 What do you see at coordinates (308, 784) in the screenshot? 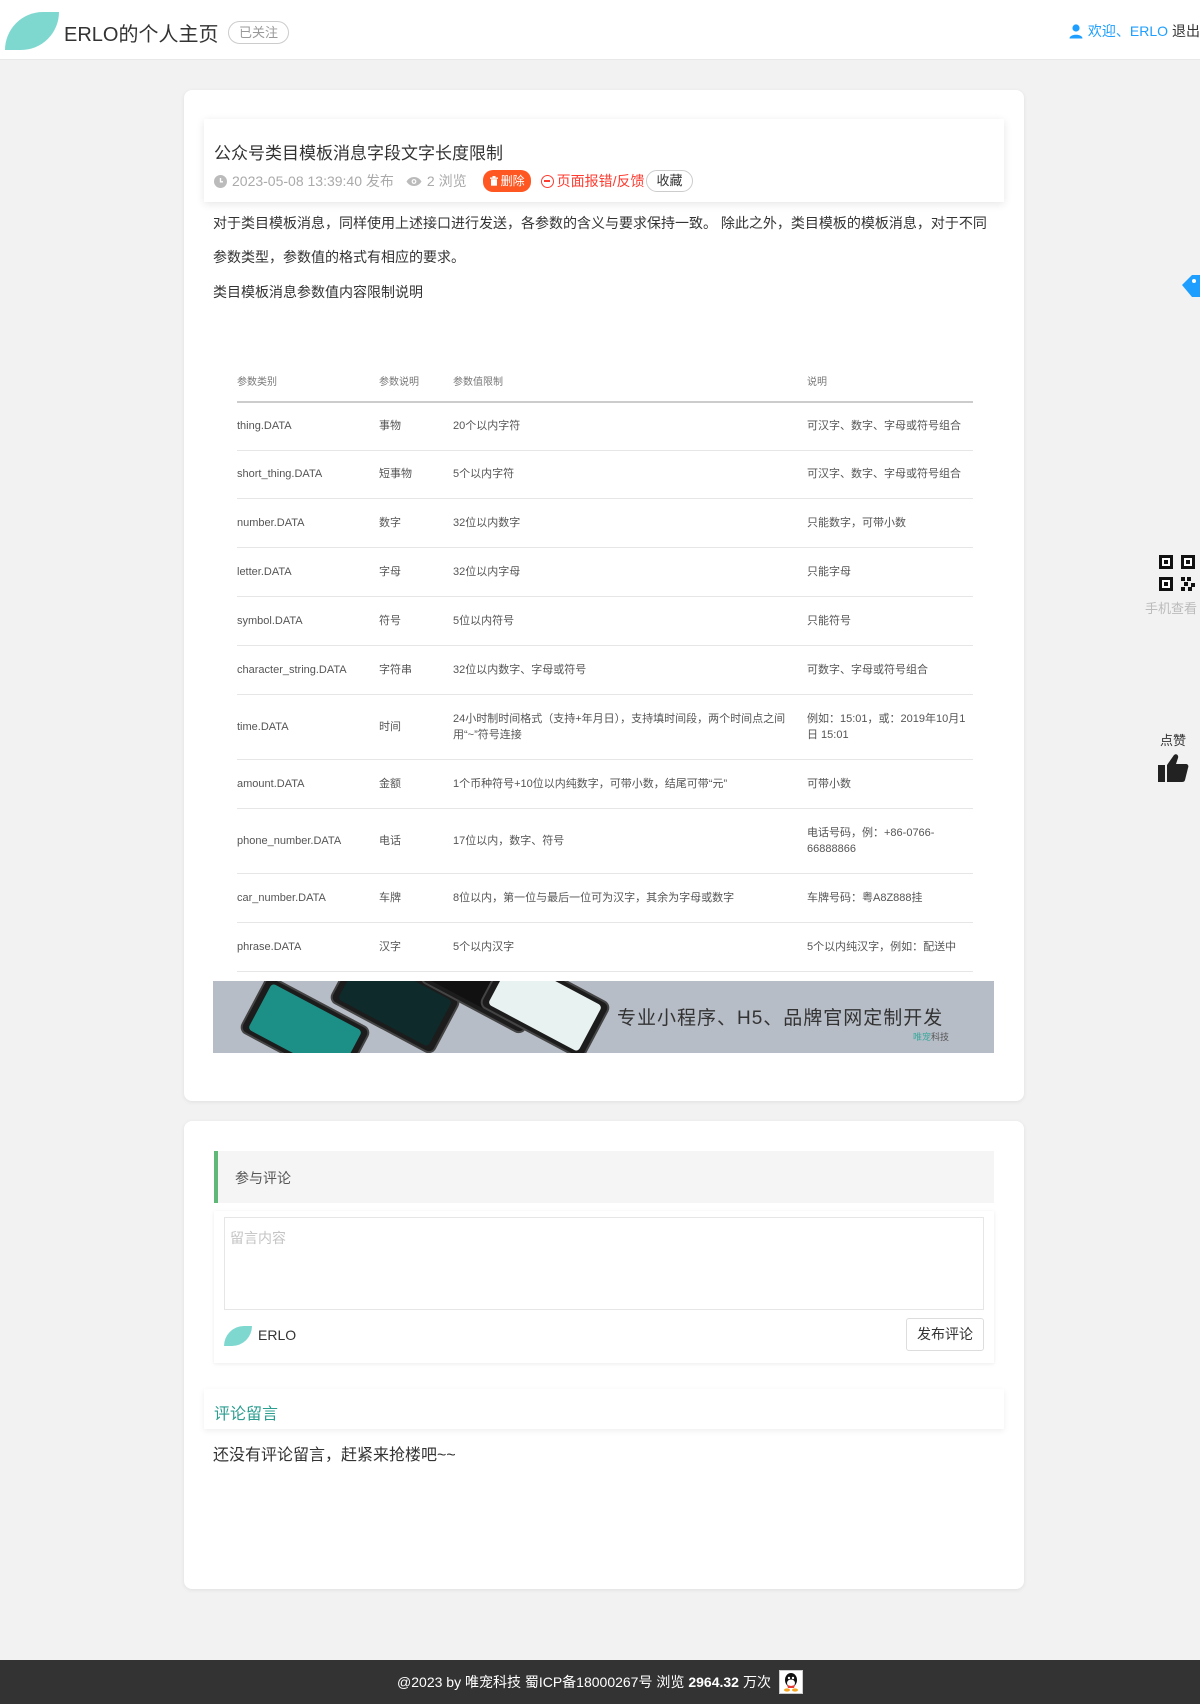
I see `table-cell: amount.DATA` at bounding box center [308, 784].